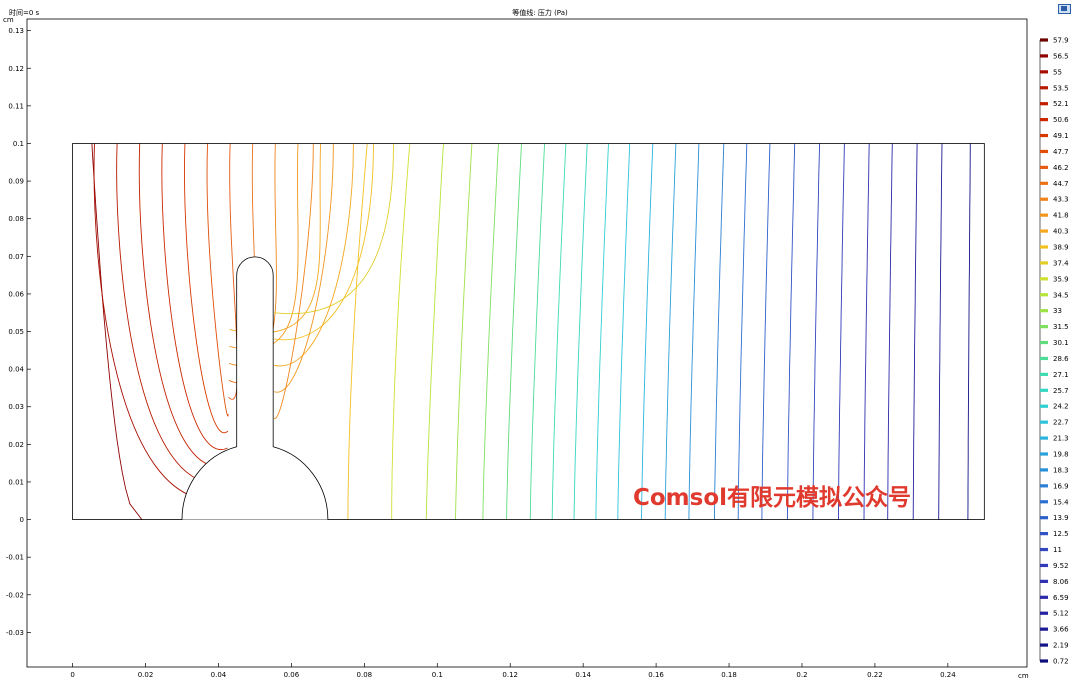 Image resolution: width=1080 pixels, height=680 pixels. What do you see at coordinates (1061, 263) in the screenshot?
I see `colorbar-label: 37.4` at bounding box center [1061, 263].